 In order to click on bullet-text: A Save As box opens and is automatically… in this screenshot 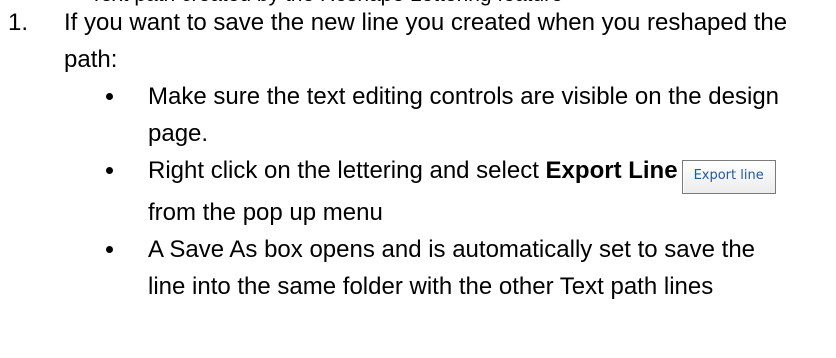, I will do `click(452, 268)`.